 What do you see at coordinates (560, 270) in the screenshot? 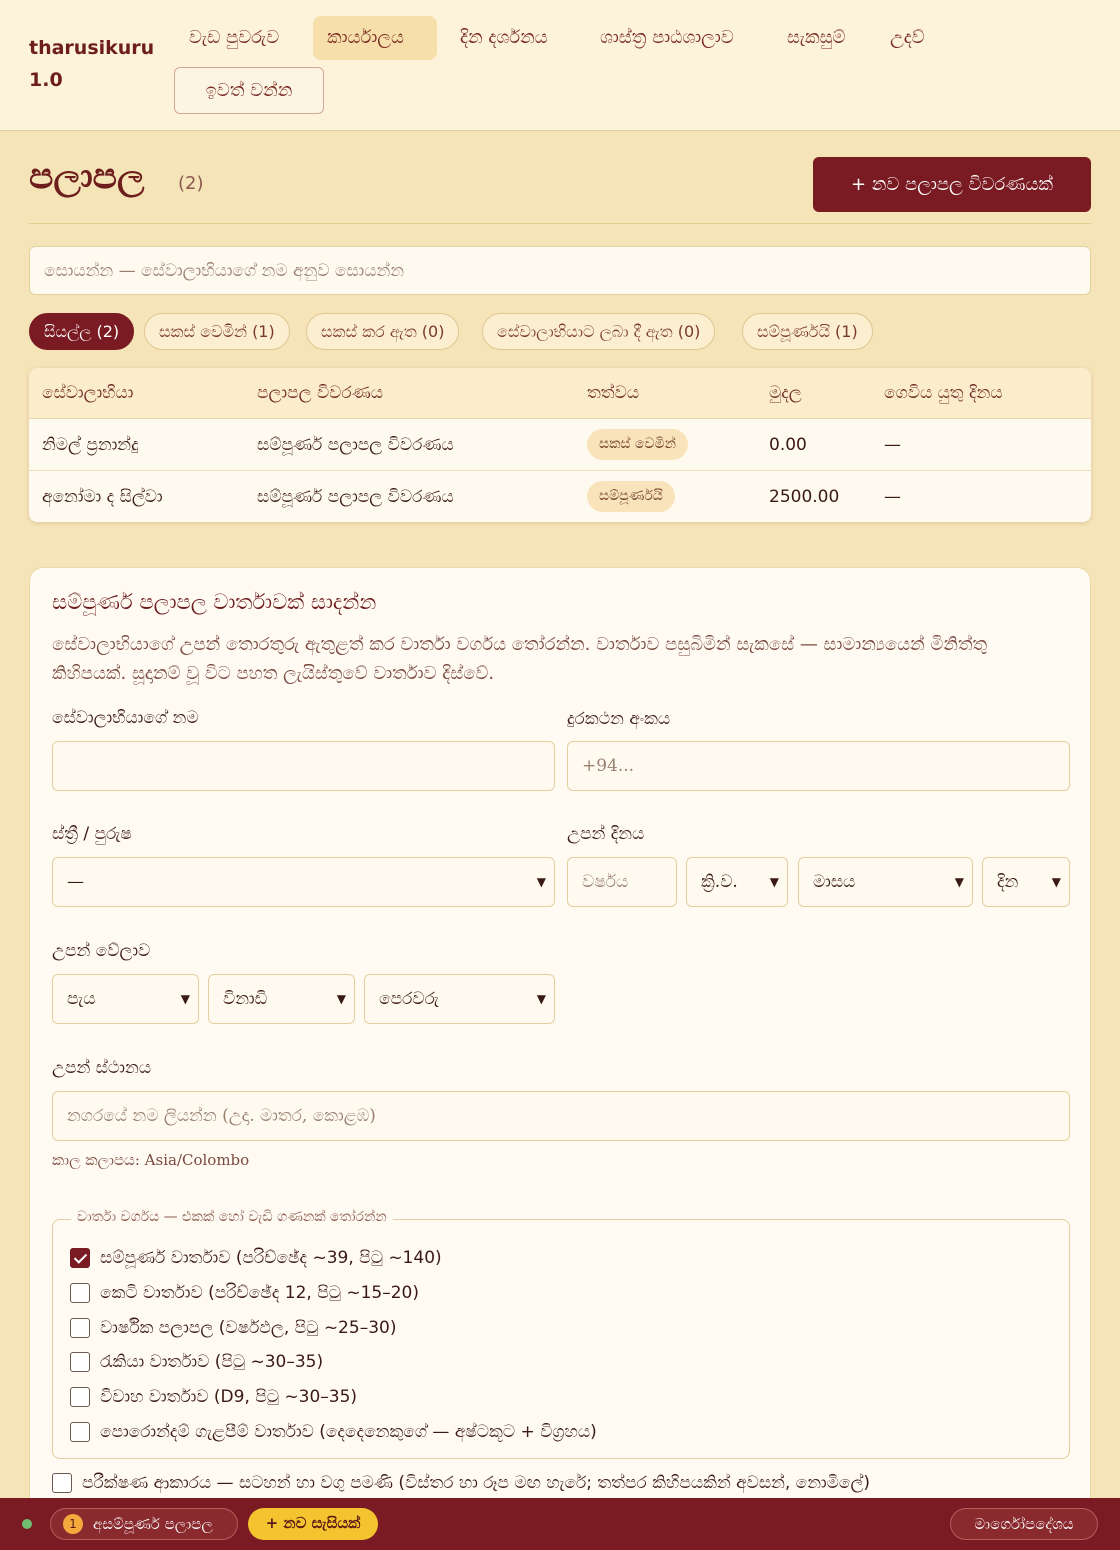
I see `search-input` at bounding box center [560, 270].